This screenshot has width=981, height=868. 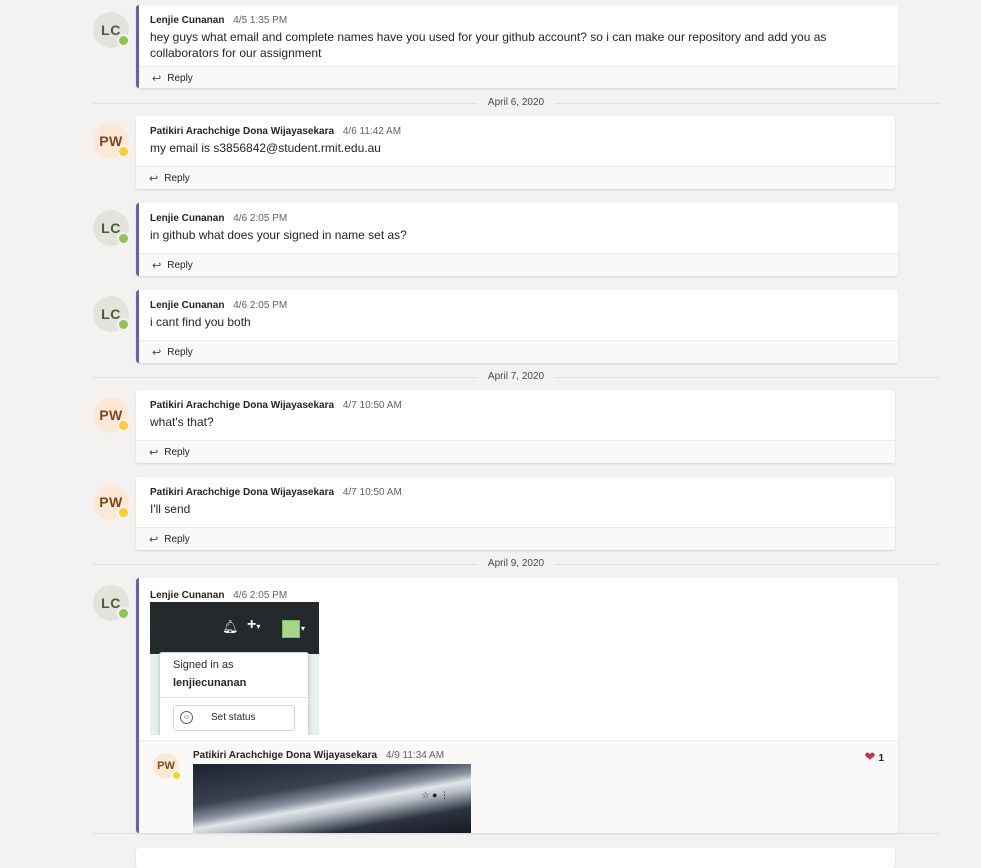 I want to click on signed-in-label: Signed in as, so click(x=203, y=665).